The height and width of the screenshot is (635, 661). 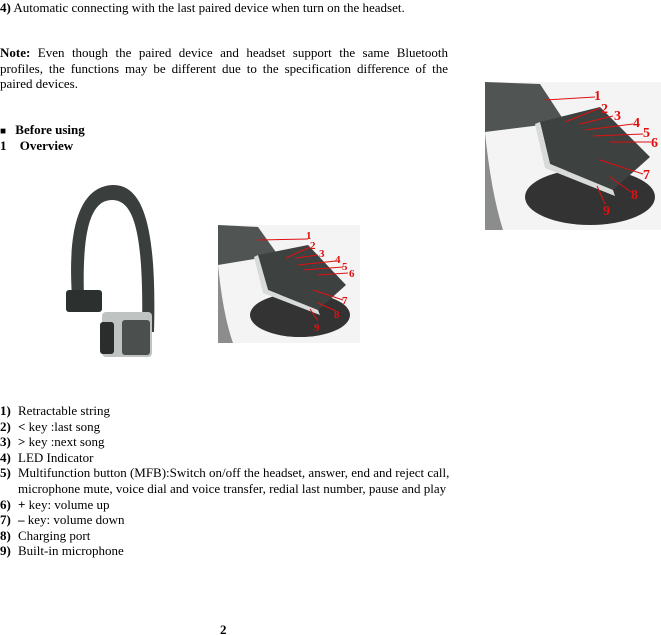 I want to click on list-item: 1) Retractable string, so click(x=225, y=411).